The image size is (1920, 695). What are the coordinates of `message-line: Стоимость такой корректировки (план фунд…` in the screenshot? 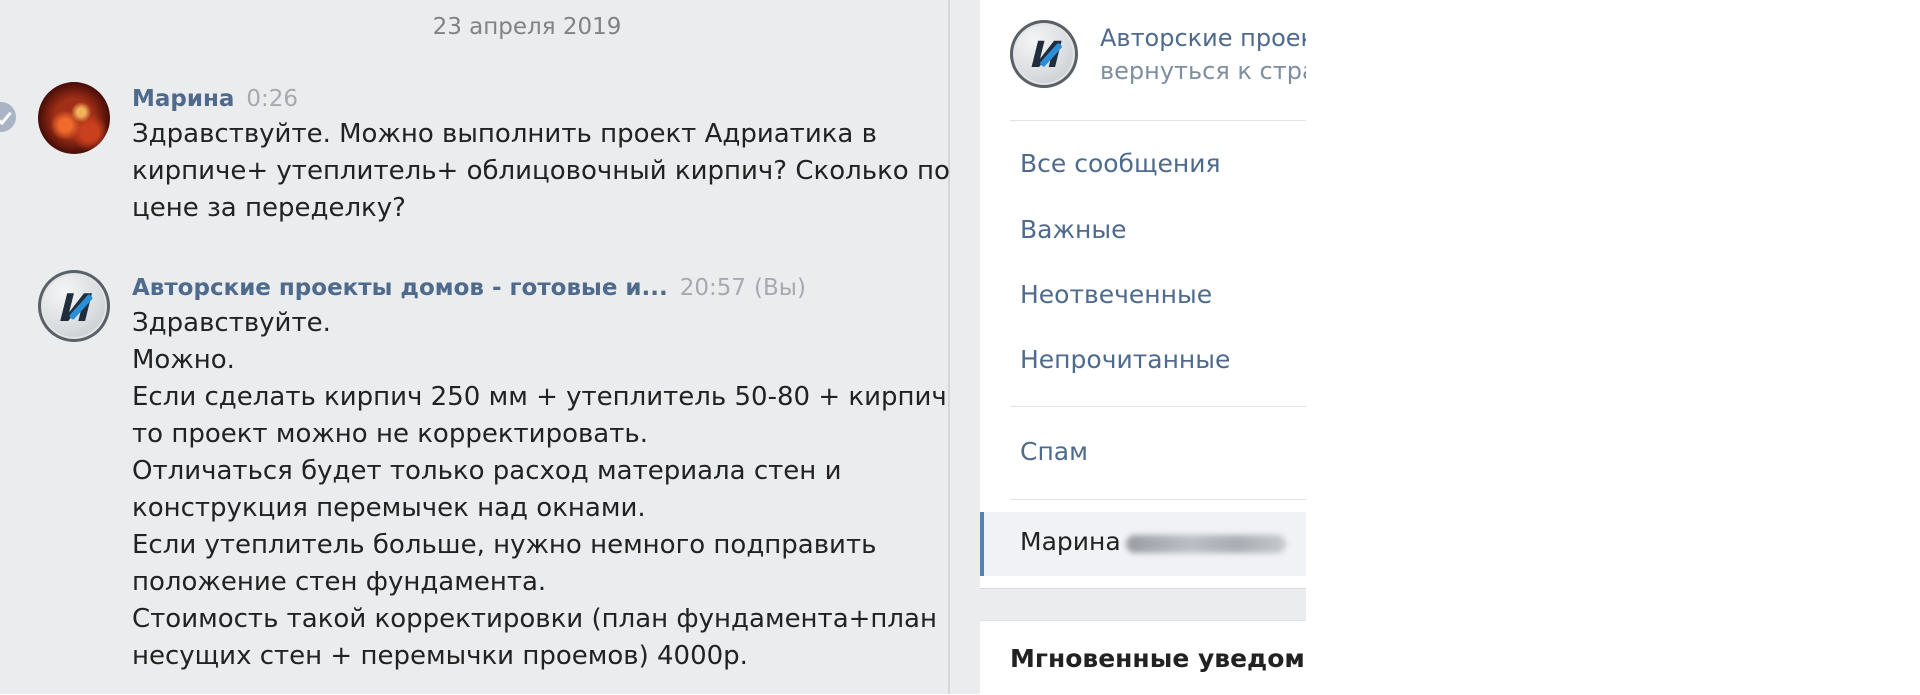 It's located at (534, 619).